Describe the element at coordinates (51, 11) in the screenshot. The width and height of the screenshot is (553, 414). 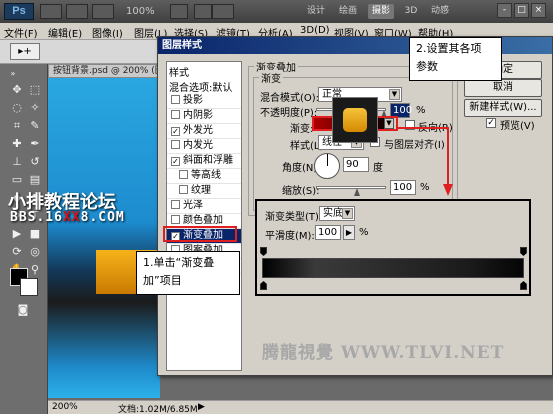
I see `bridge-button` at that location.